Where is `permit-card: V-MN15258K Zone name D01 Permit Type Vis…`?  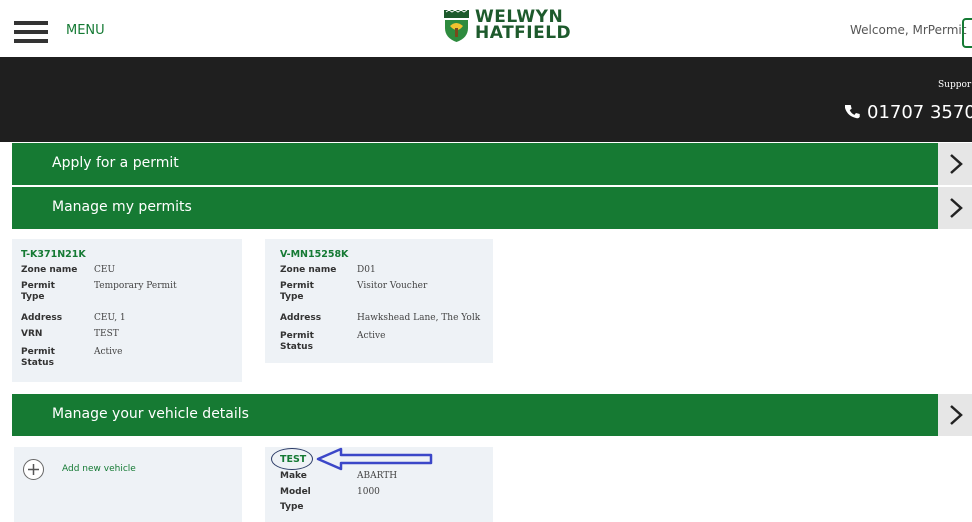
permit-card: V-MN15258K Zone name D01 Permit Type Vis… is located at coordinates (379, 301).